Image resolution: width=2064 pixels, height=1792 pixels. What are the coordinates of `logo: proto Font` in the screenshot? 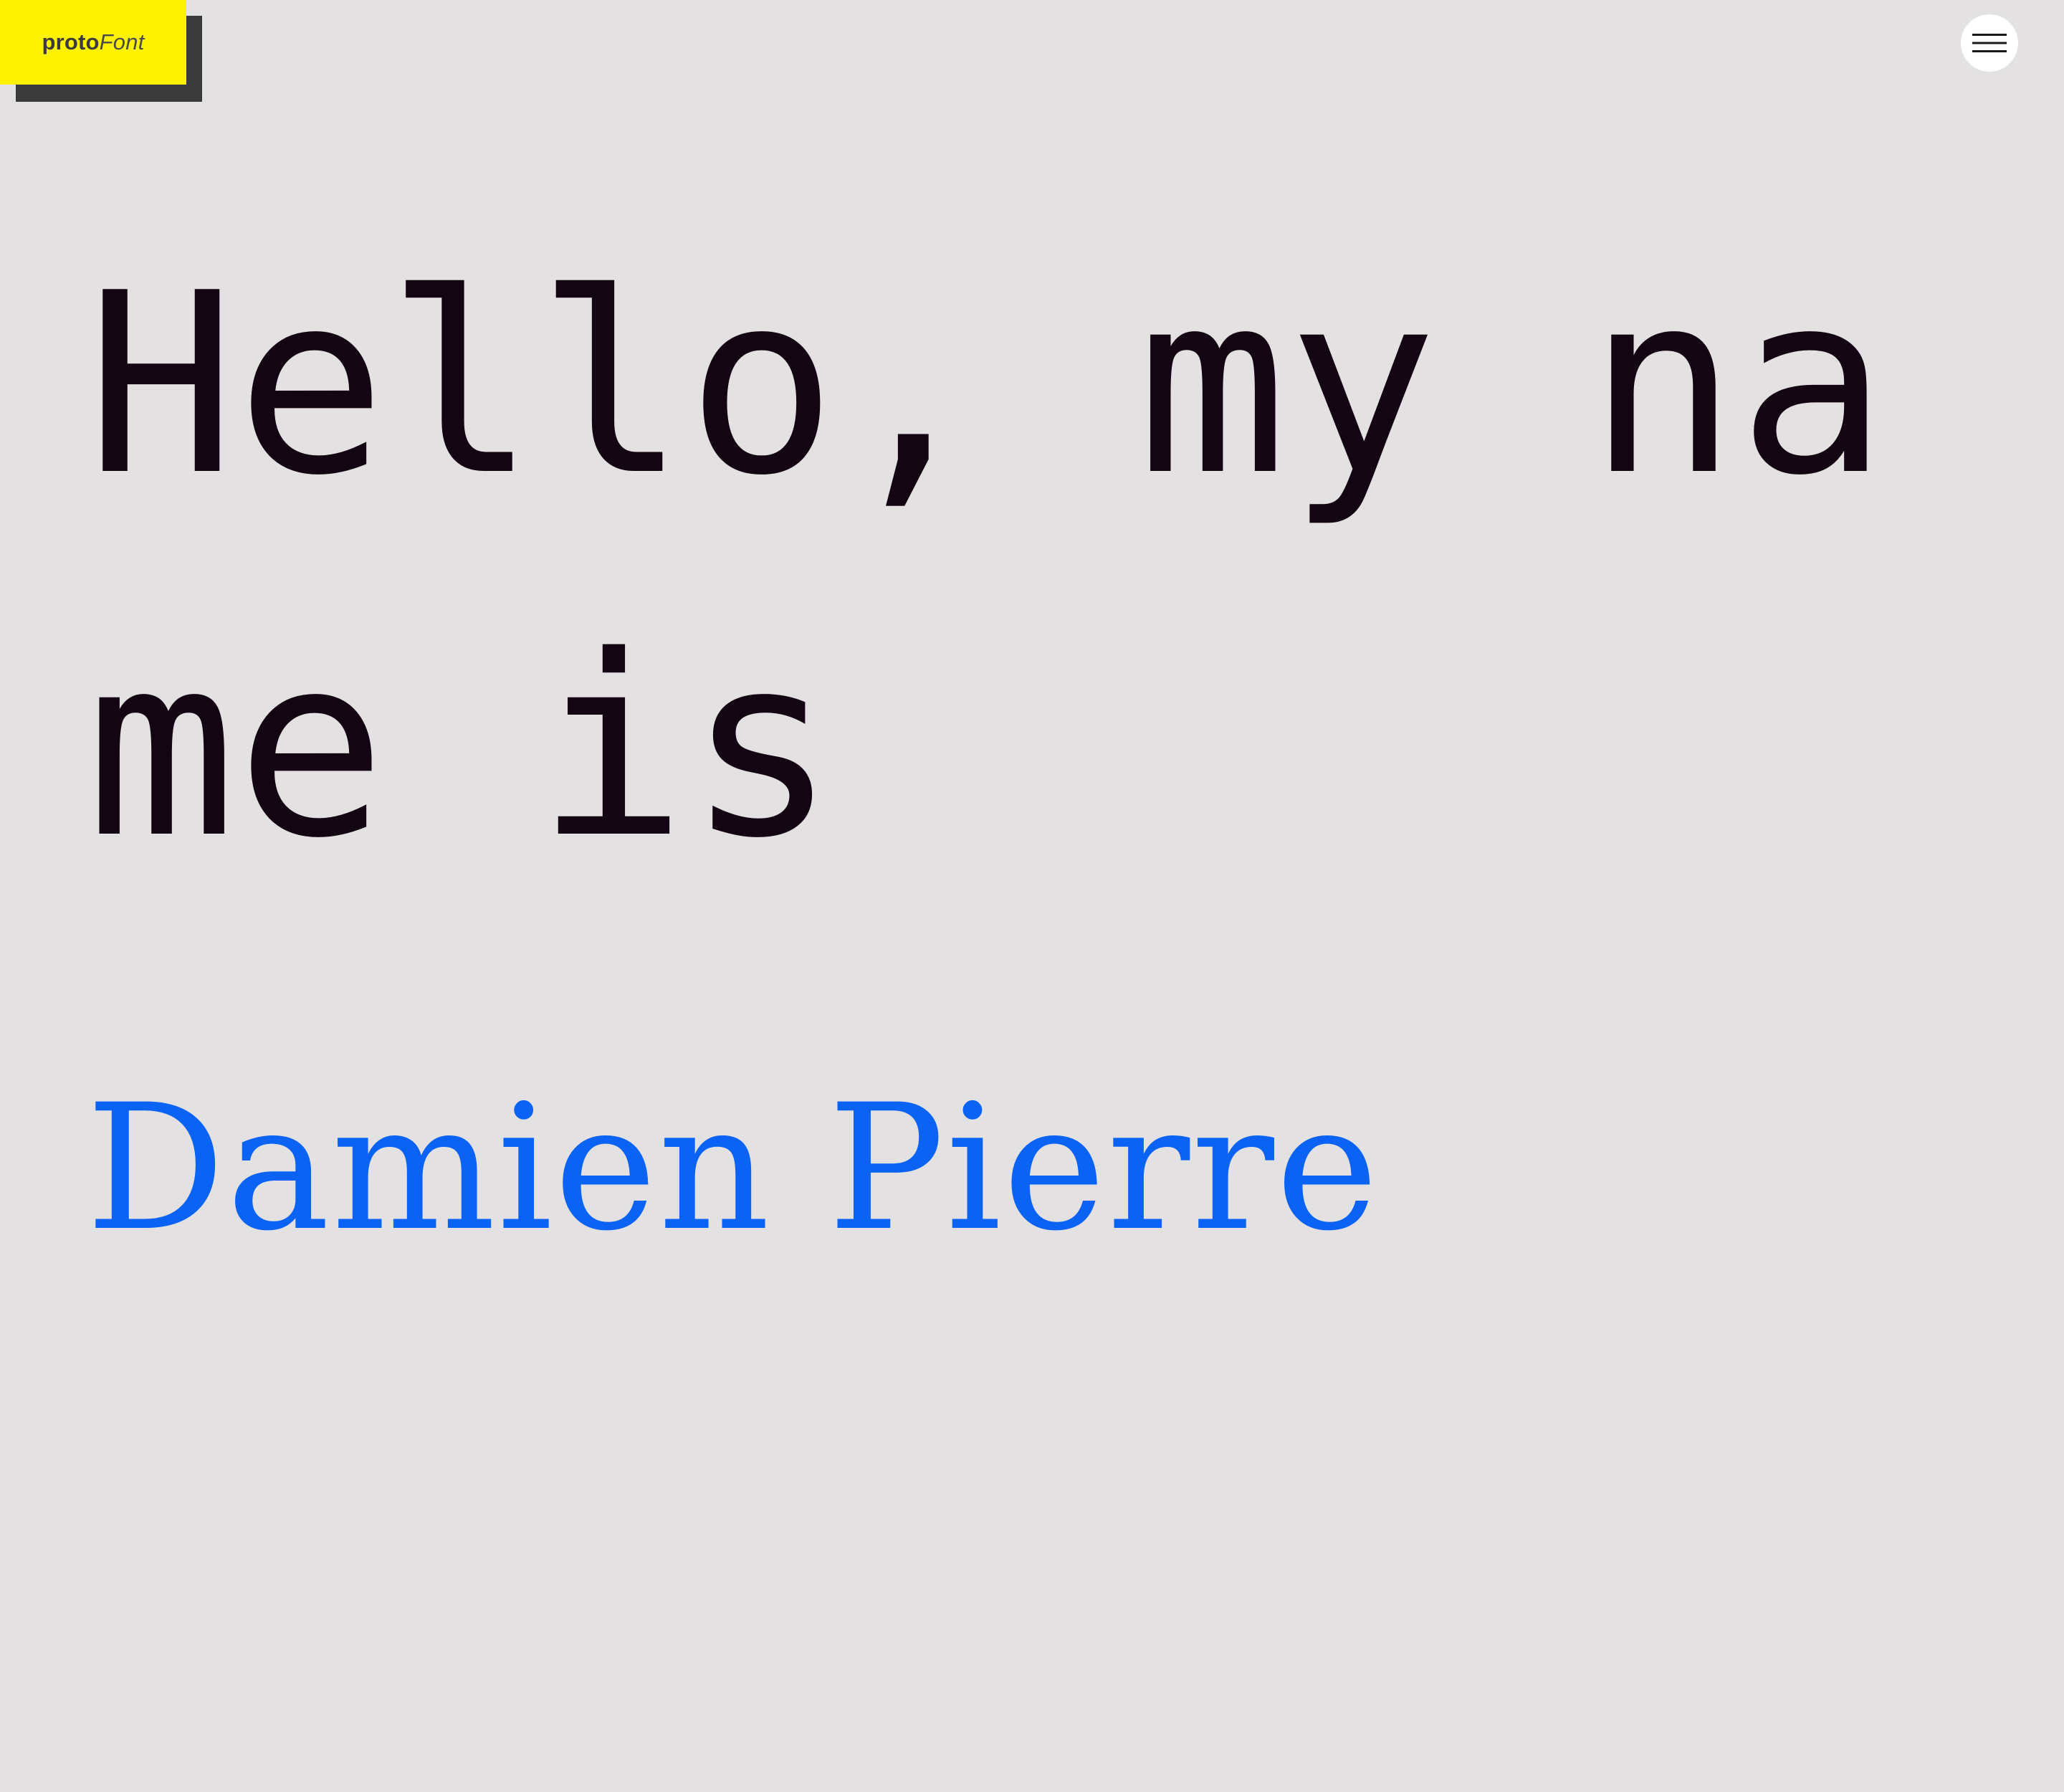 It's located at (101, 51).